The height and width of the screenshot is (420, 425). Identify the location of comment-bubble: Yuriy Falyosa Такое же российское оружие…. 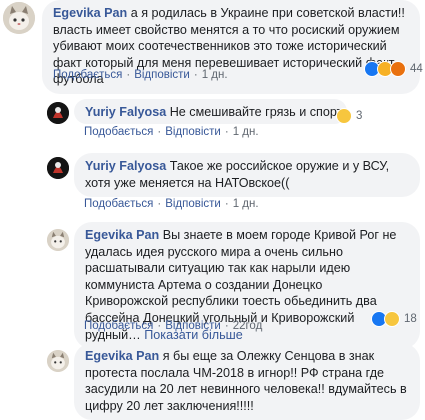
(247, 175).